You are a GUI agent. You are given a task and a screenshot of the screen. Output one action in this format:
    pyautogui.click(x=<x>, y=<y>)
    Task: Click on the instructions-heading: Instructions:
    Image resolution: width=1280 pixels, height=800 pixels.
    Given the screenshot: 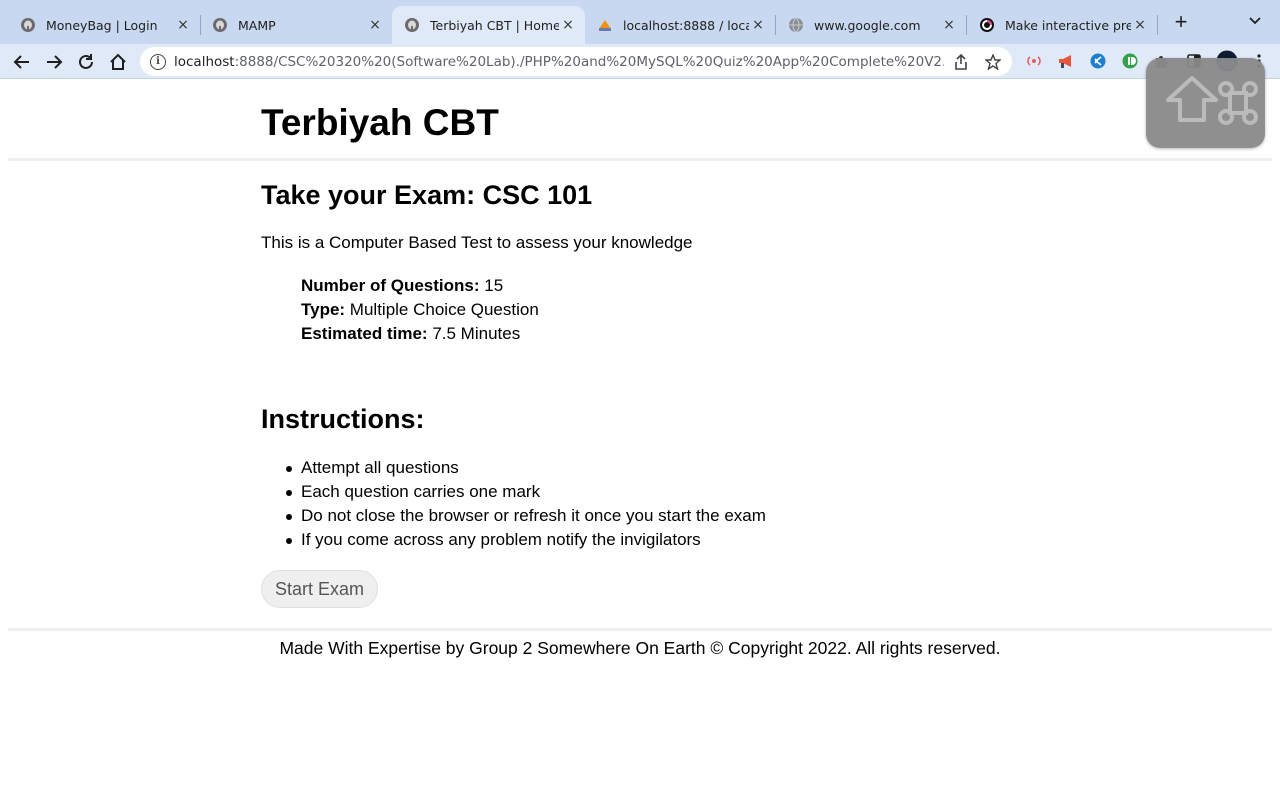 What is the action you would take?
    pyautogui.click(x=343, y=419)
    